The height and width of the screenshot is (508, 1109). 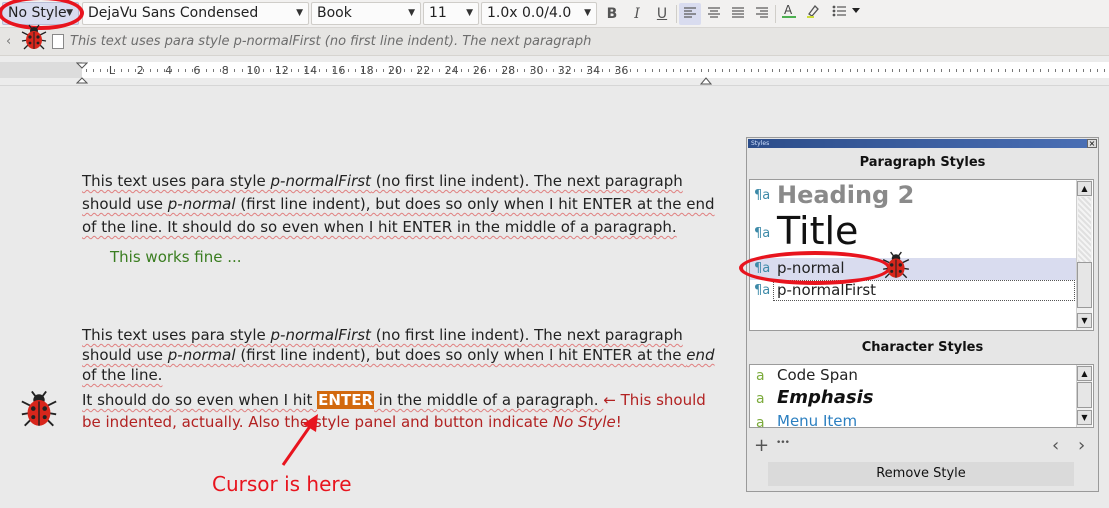 What do you see at coordinates (539, 13) in the screenshot?
I see `spacing-combo: 1.0x 0.0/4.0 ▼` at bounding box center [539, 13].